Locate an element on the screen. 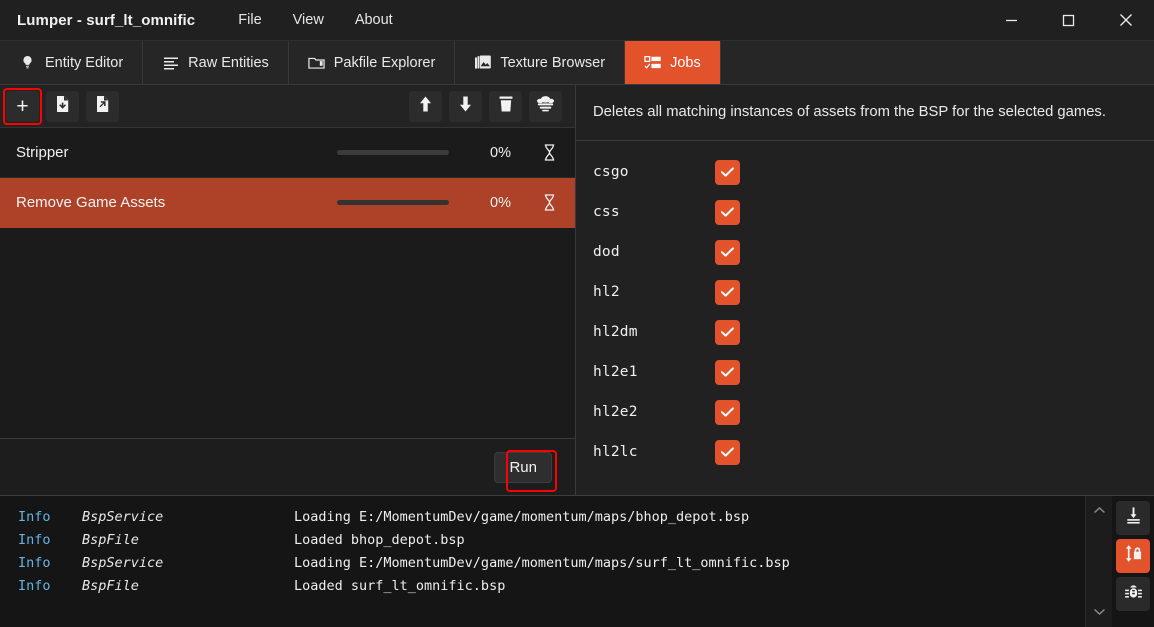 The width and height of the screenshot is (1154, 627). archive-icon is located at coordinates (316, 62).